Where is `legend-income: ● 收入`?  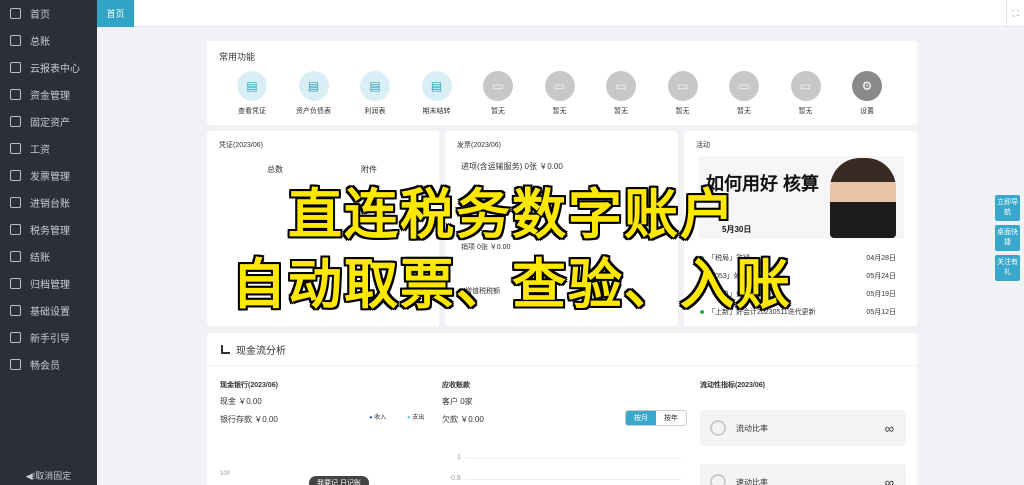
legend-income: ● 收入 is located at coordinates (378, 418).